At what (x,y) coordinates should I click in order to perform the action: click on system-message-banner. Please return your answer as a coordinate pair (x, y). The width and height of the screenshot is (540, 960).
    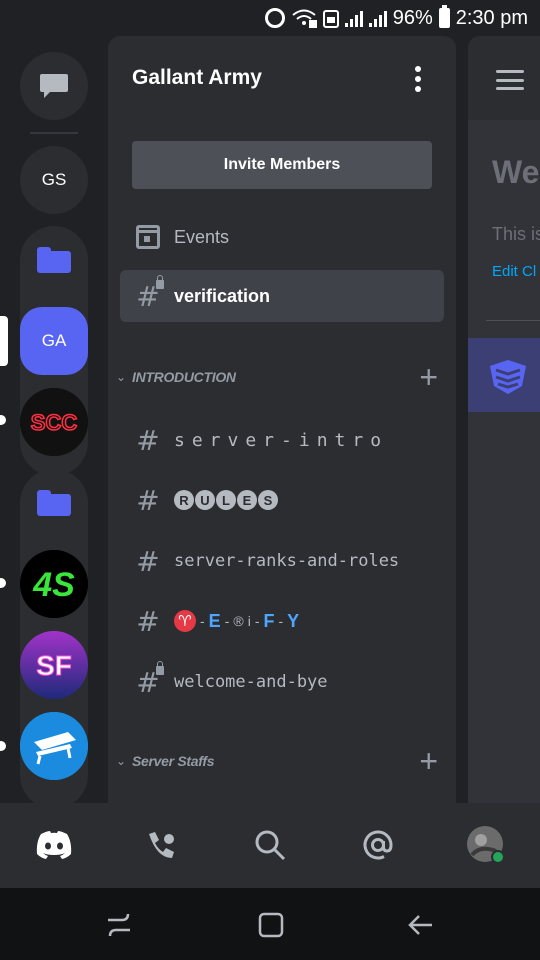
    Looking at the image, I should click on (504, 375).